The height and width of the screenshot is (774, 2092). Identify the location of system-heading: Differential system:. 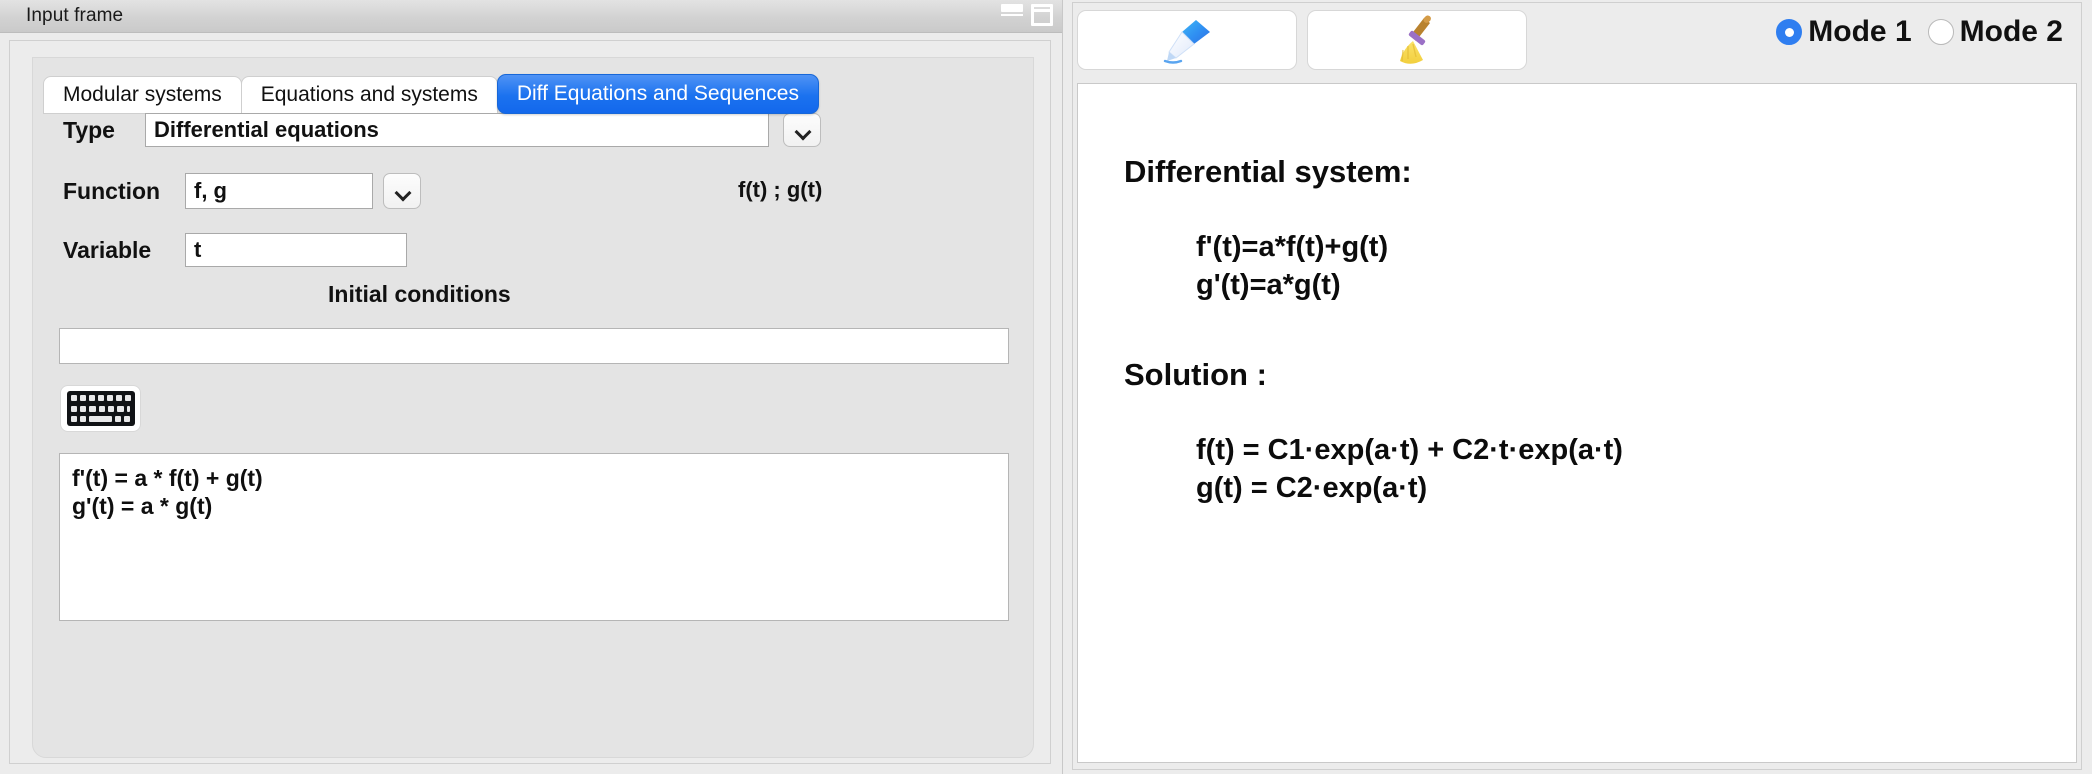
(1268, 171).